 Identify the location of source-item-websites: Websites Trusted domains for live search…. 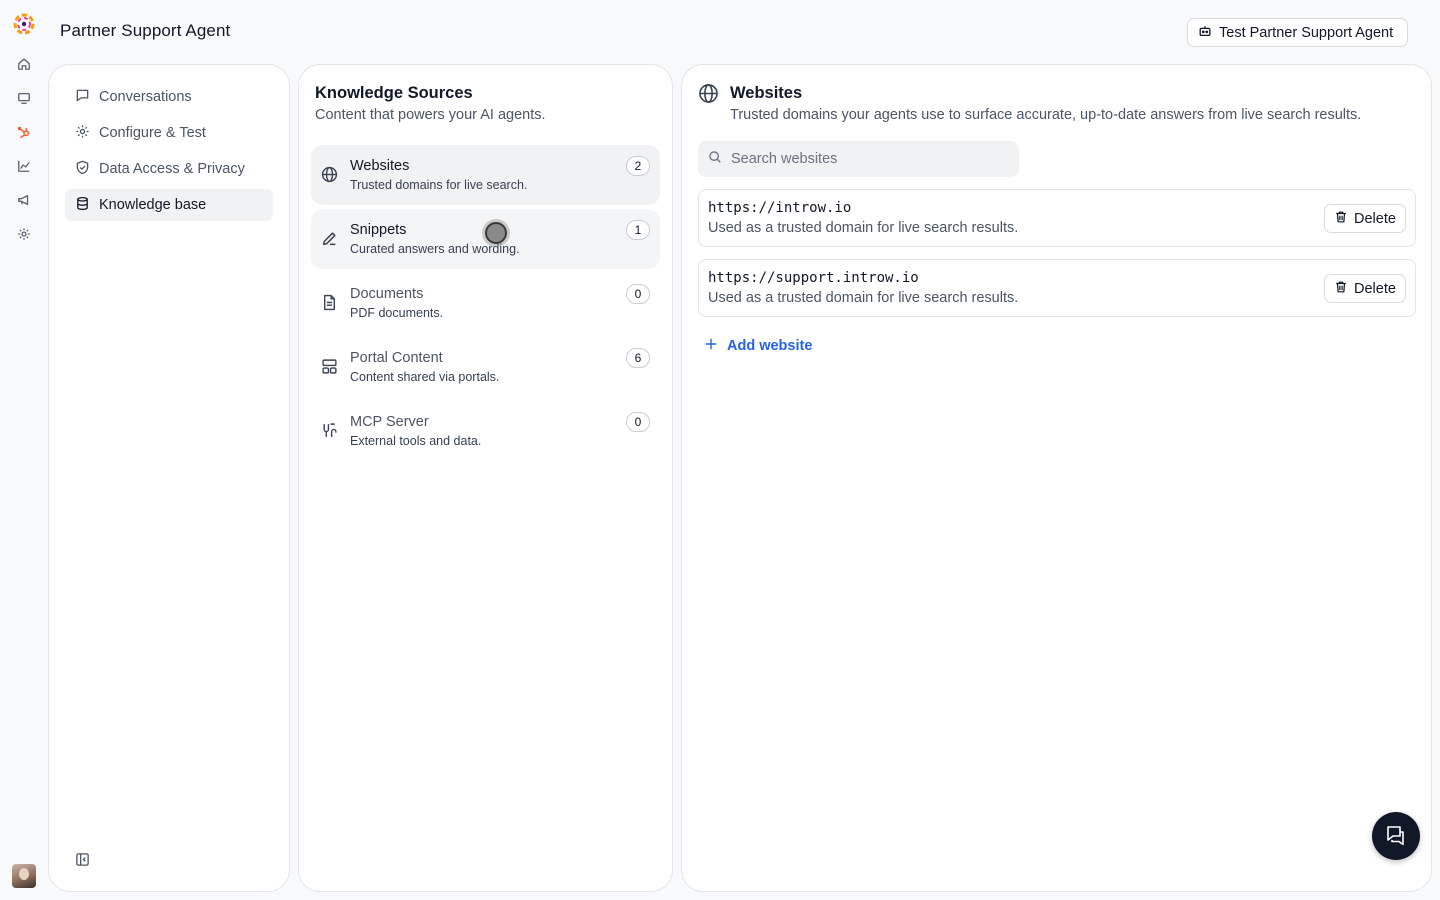
(485, 175).